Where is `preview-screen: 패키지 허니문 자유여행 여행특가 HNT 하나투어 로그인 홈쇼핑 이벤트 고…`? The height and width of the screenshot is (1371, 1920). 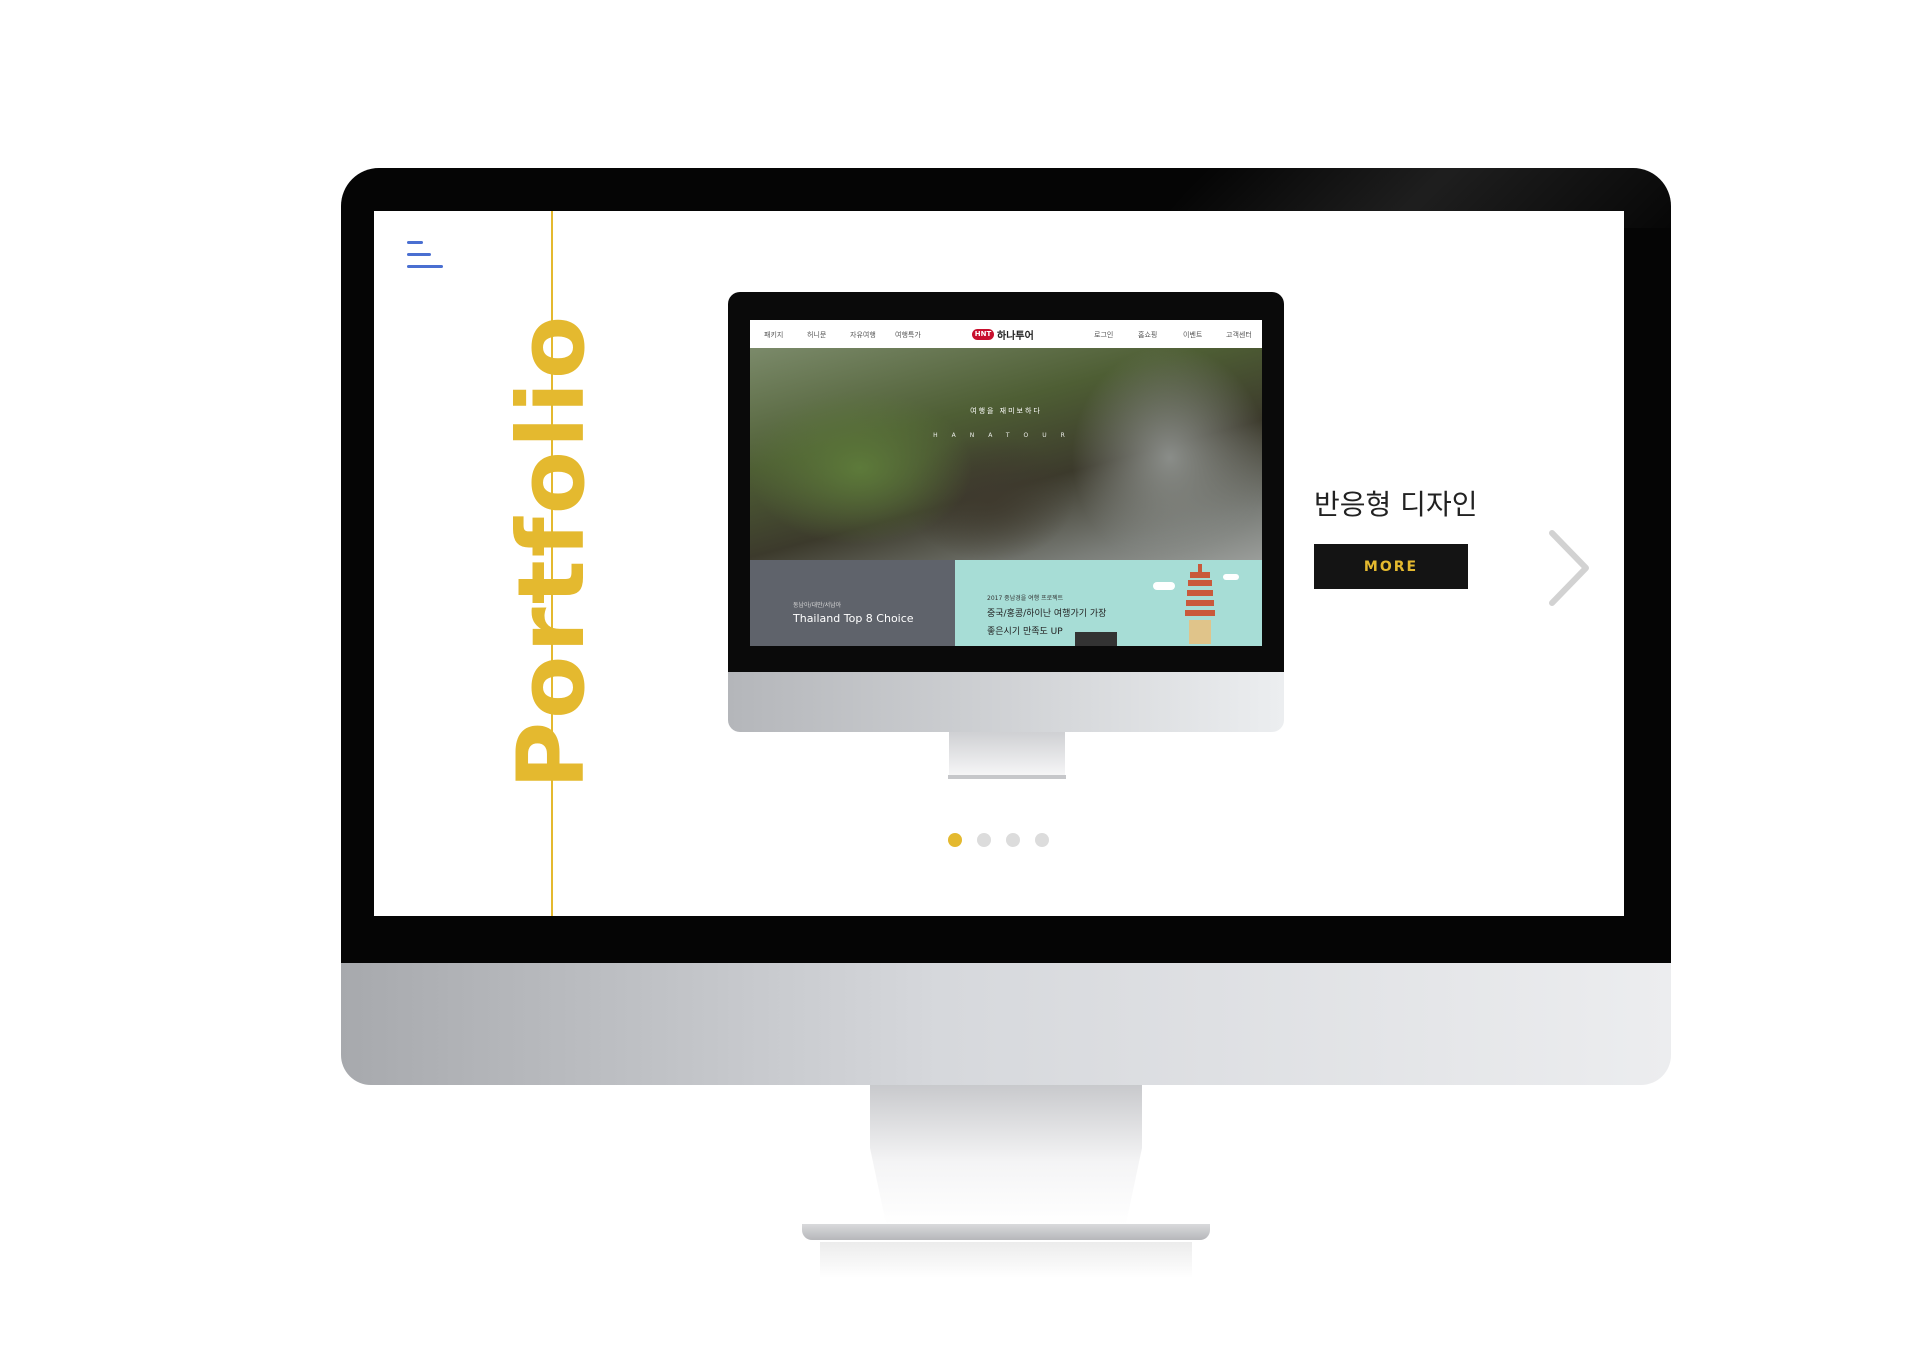 preview-screen: 패키지 허니문 자유여행 여행특가 HNT 하나투어 로그인 홈쇼핑 이벤트 고… is located at coordinates (1006, 483).